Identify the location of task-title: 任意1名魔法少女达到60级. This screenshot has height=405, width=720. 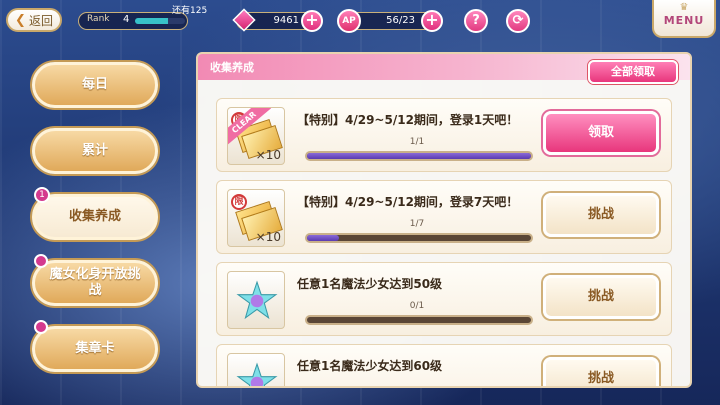
(370, 366).